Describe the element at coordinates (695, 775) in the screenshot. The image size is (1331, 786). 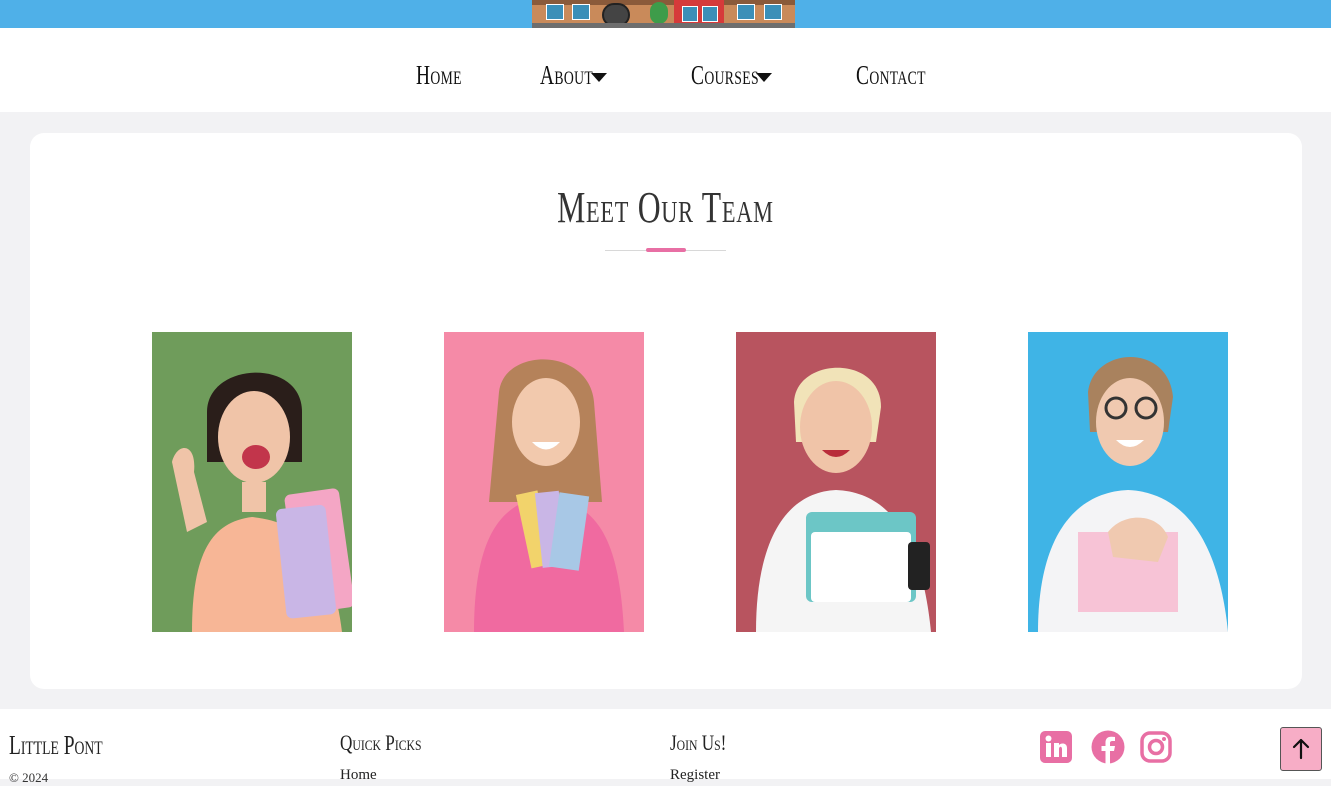
I see `footer-register-link: Register` at that location.